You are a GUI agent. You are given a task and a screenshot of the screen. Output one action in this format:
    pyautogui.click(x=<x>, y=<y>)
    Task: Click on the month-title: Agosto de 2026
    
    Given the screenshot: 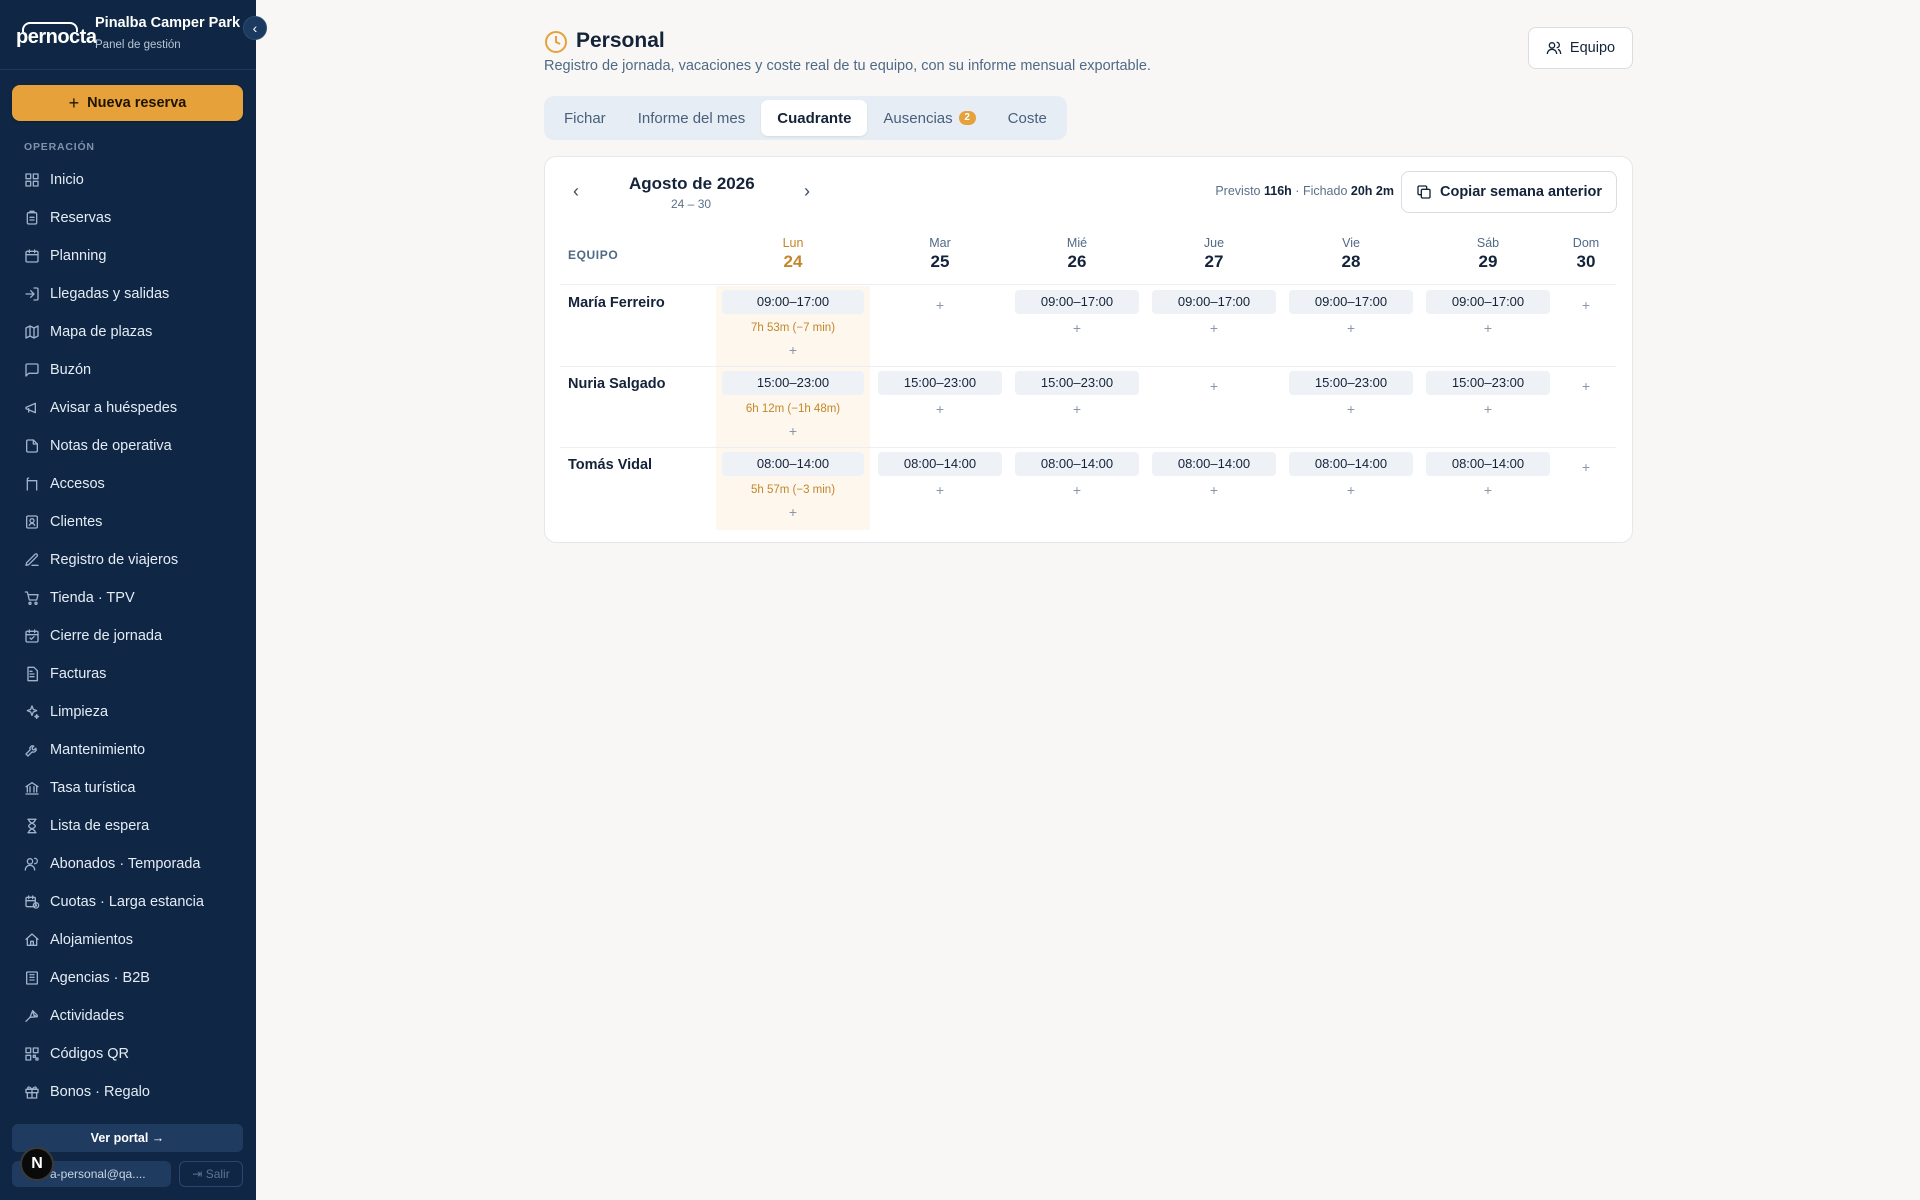 What is the action you would take?
    pyautogui.click(x=692, y=183)
    